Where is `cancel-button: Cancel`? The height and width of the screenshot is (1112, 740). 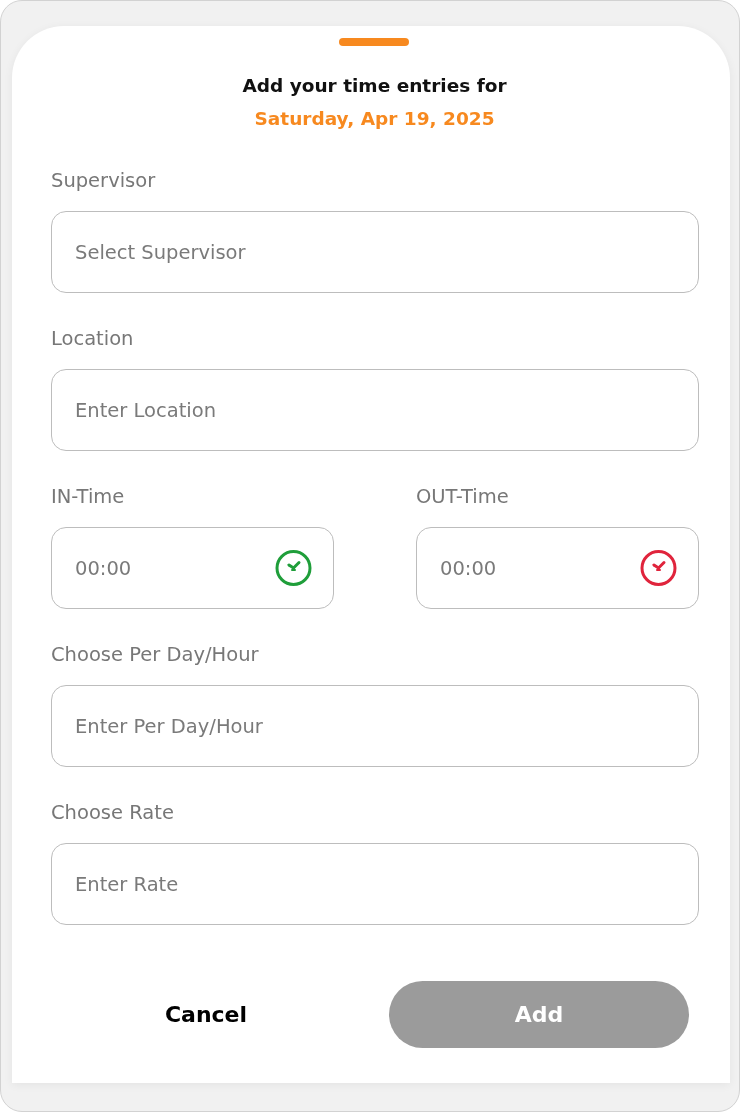
cancel-button: Cancel is located at coordinates (206, 1014).